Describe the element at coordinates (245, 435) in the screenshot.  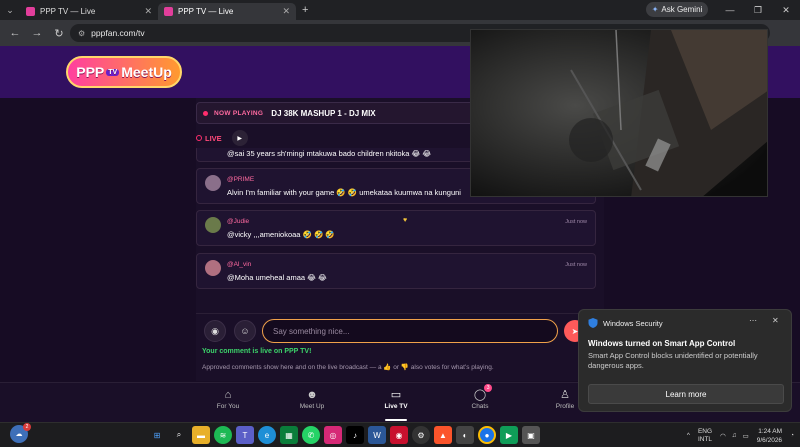
I see `teams-icon: T` at that location.